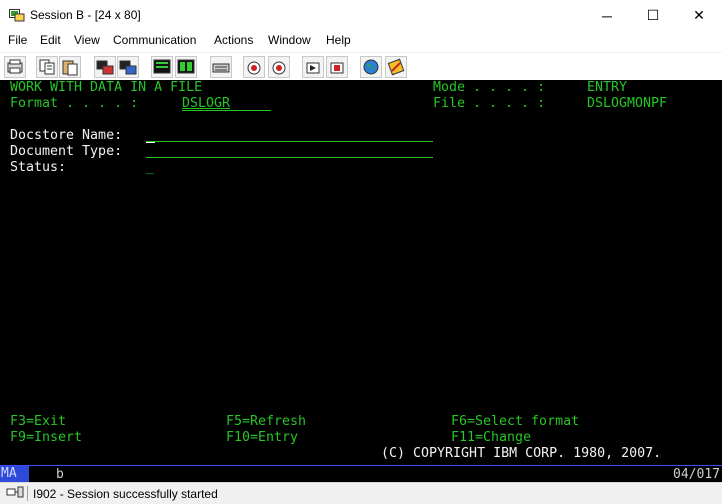 This screenshot has height=504, width=722. I want to click on window-title: Session B - [24 x 80], so click(85, 15).